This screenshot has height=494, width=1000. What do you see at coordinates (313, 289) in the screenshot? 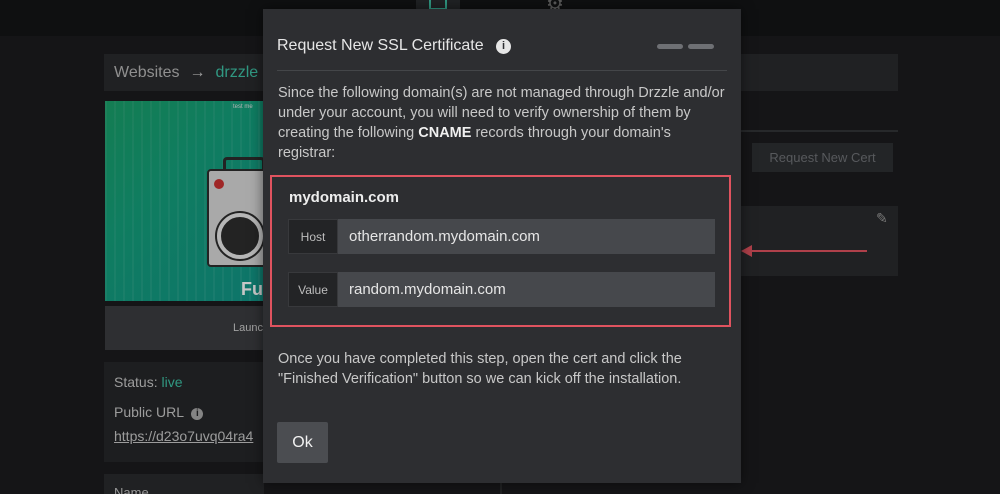
I see `value-label: Value` at bounding box center [313, 289].